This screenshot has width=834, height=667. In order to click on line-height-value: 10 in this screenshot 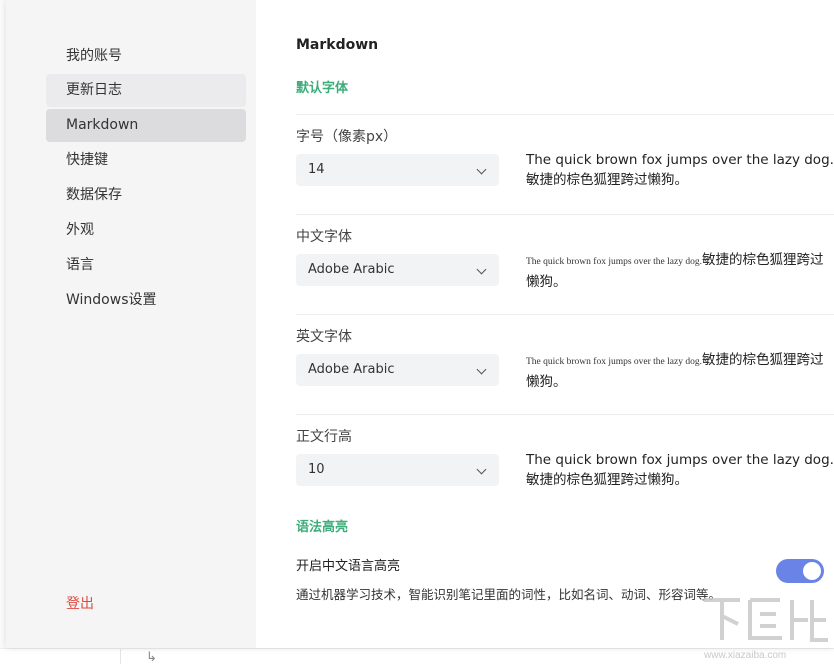, I will do `click(316, 469)`.